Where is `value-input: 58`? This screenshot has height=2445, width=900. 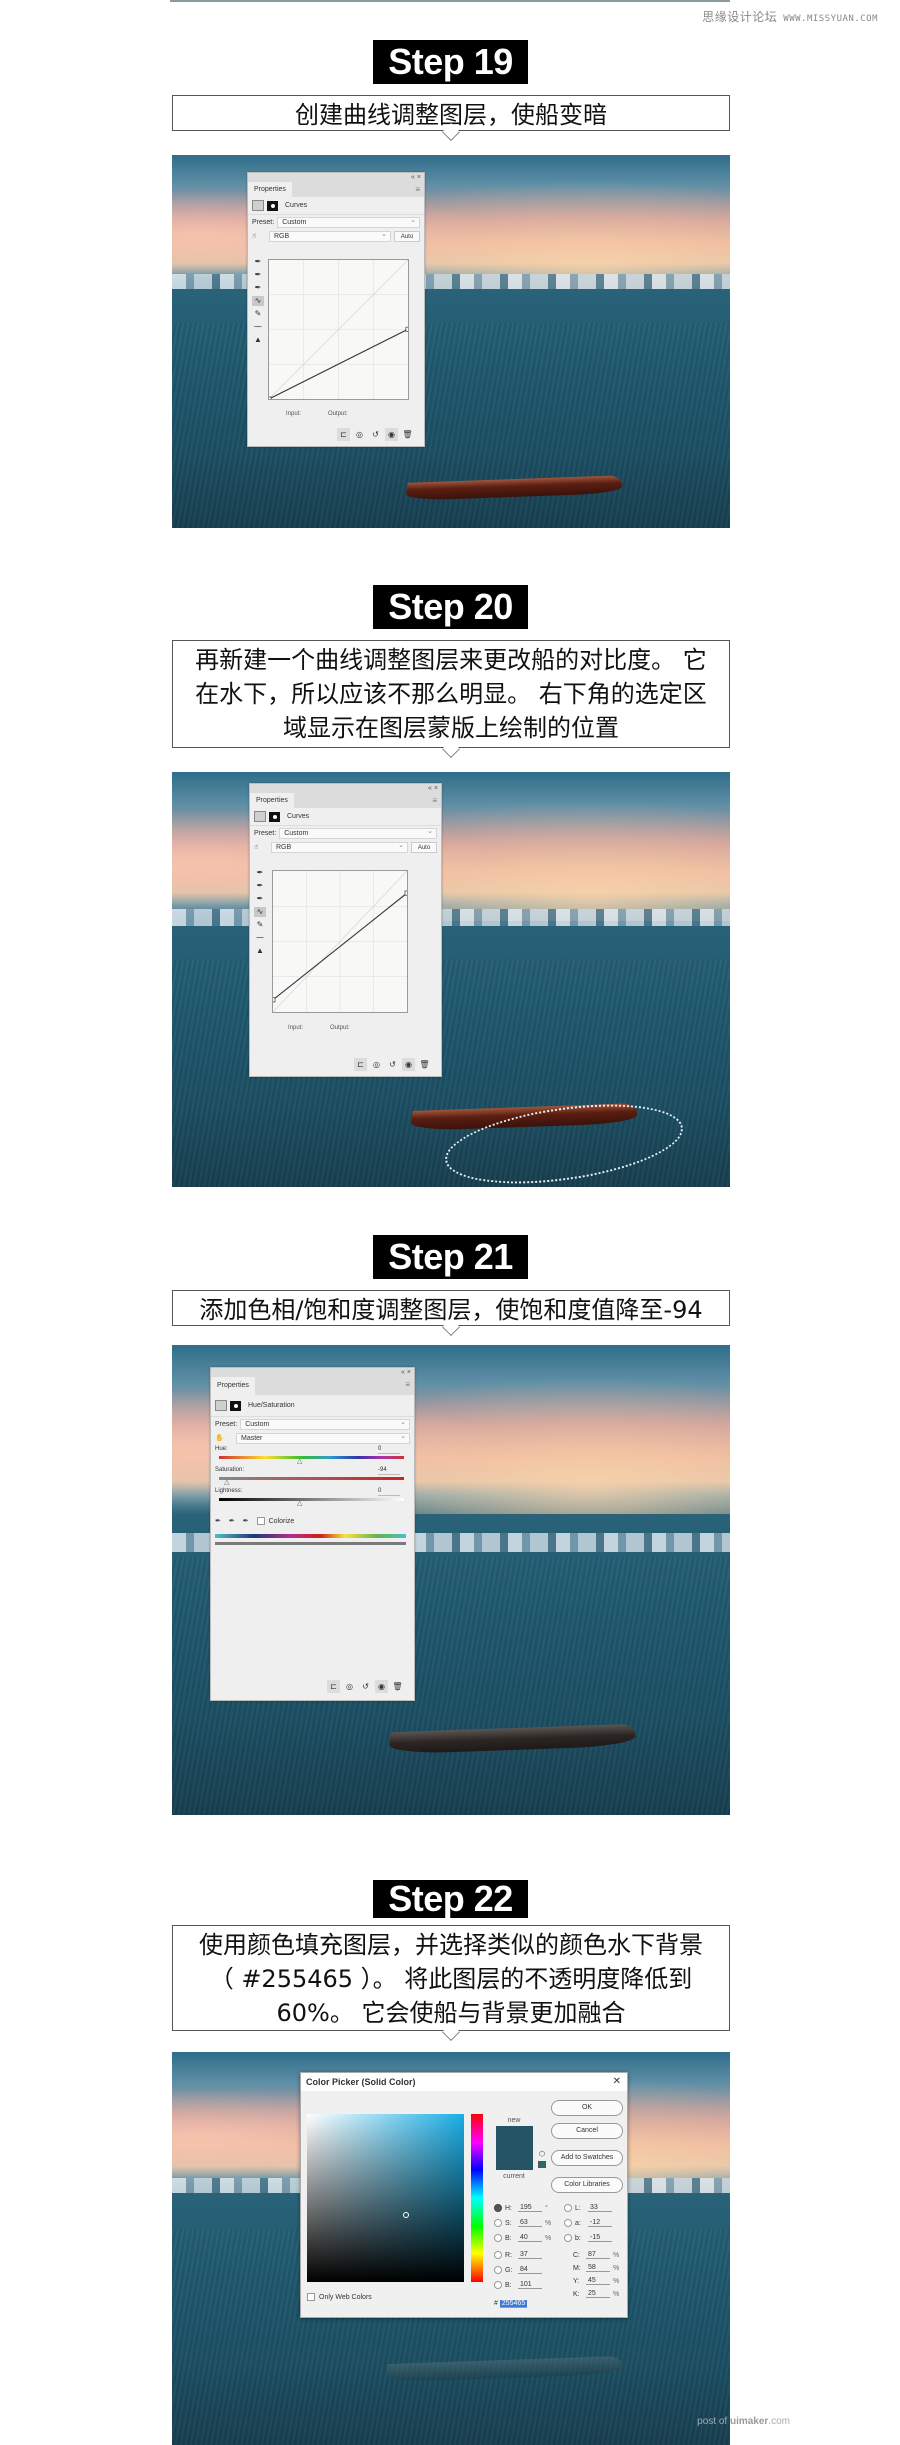
value-input: 58 is located at coordinates (598, 2268).